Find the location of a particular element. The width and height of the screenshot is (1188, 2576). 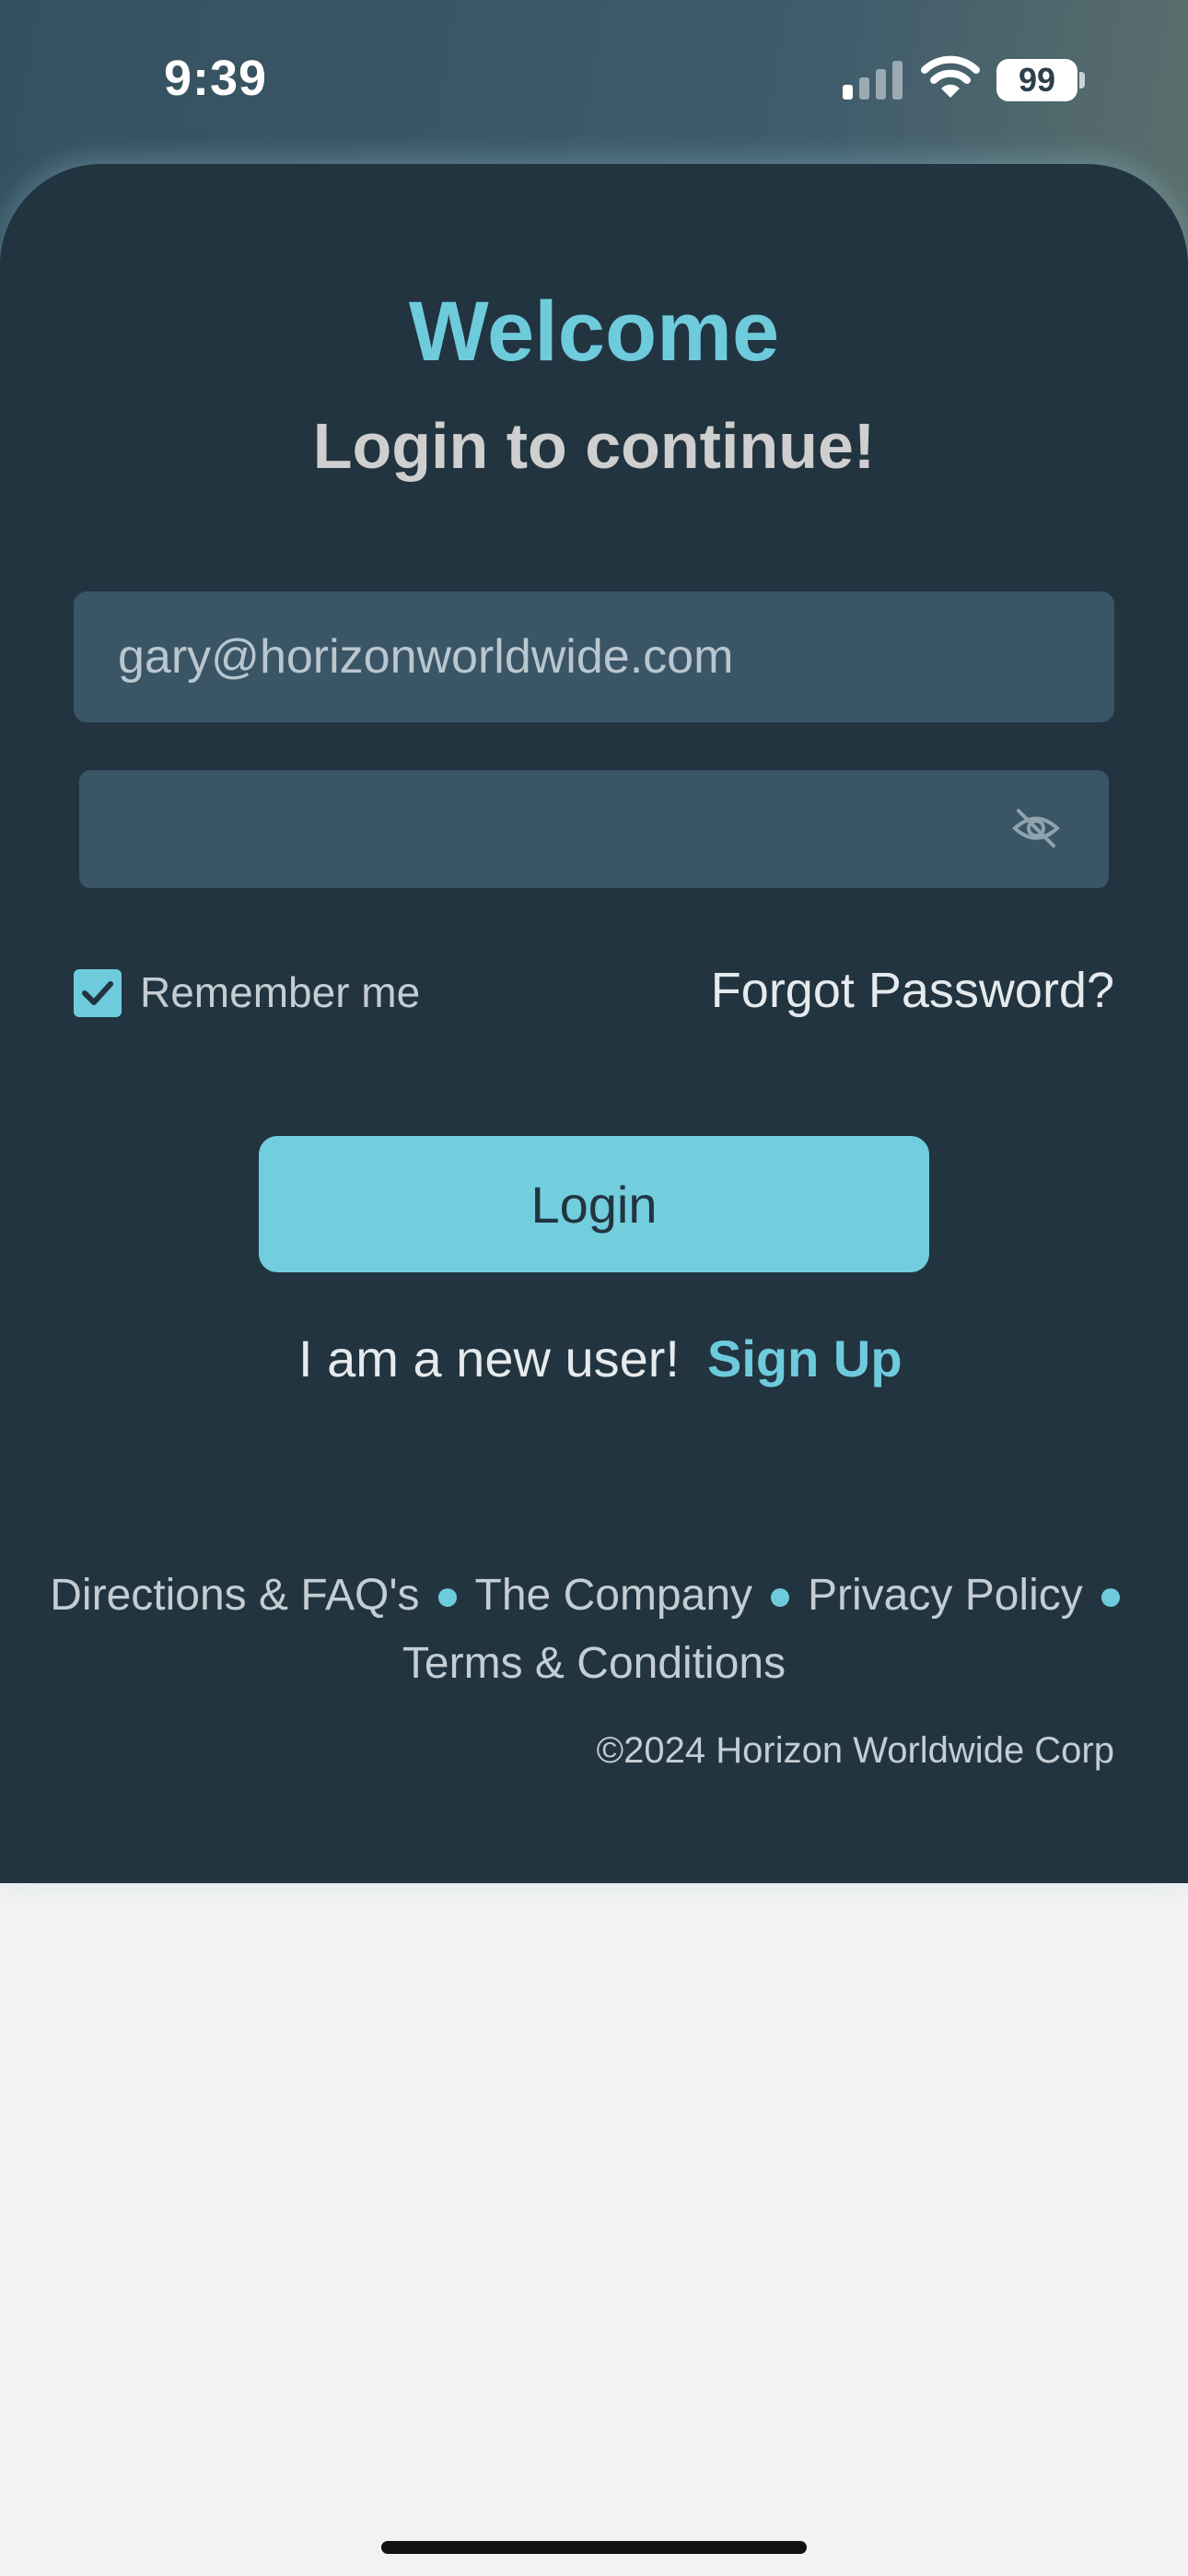

new-user-text: I am a new user! is located at coordinates (489, 1358).